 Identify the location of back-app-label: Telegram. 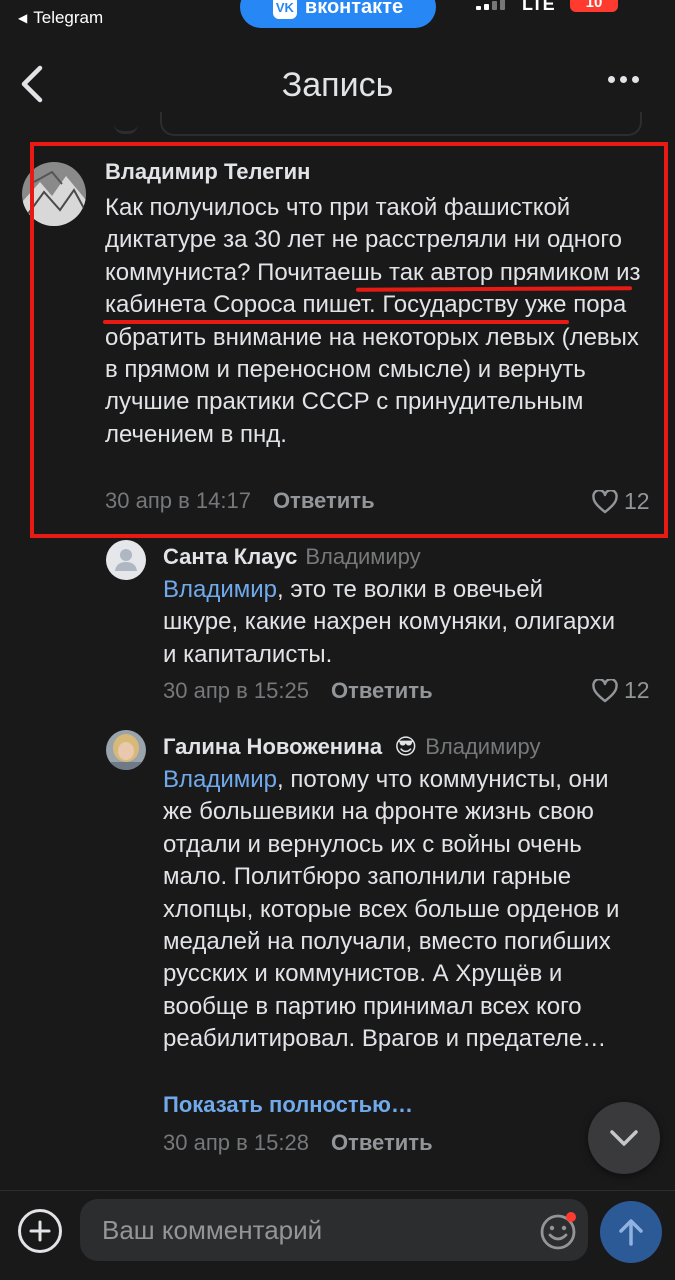
(68, 17).